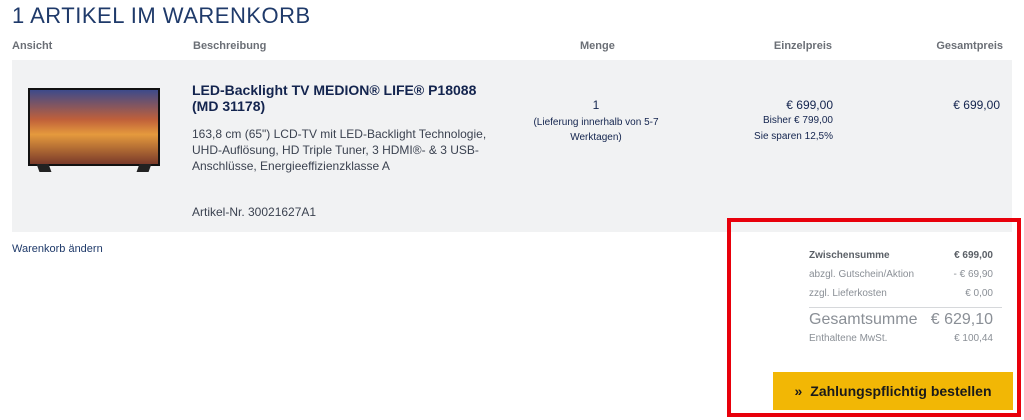 This screenshot has height=420, width=1024. Describe the element at coordinates (862, 274) in the screenshot. I see `voucher-label: abzgl. Gutschein/Aktion` at that location.